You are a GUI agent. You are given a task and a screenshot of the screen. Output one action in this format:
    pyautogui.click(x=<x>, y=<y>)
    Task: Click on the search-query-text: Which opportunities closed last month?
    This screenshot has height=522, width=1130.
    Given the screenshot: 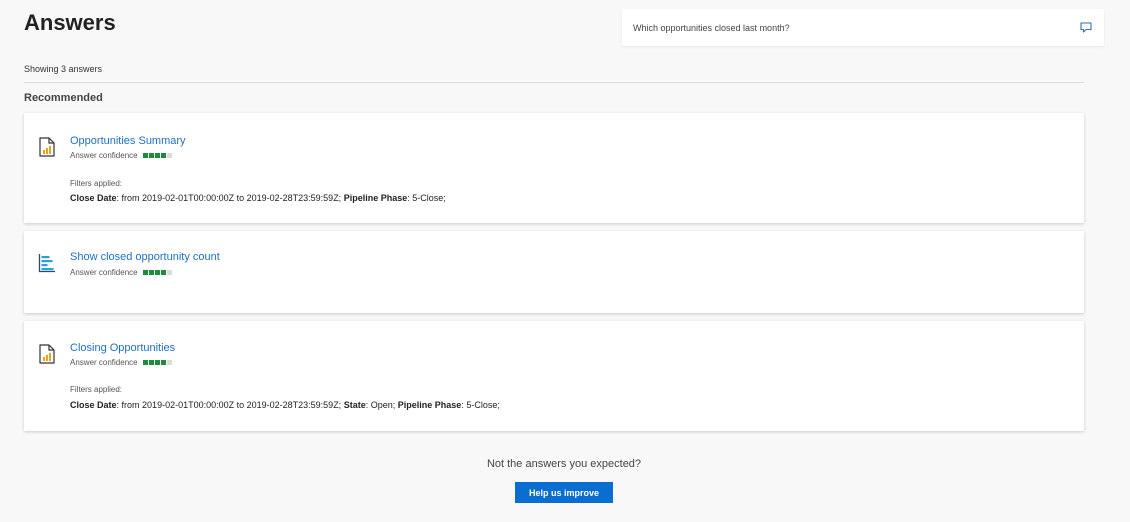 What is the action you would take?
    pyautogui.click(x=711, y=27)
    